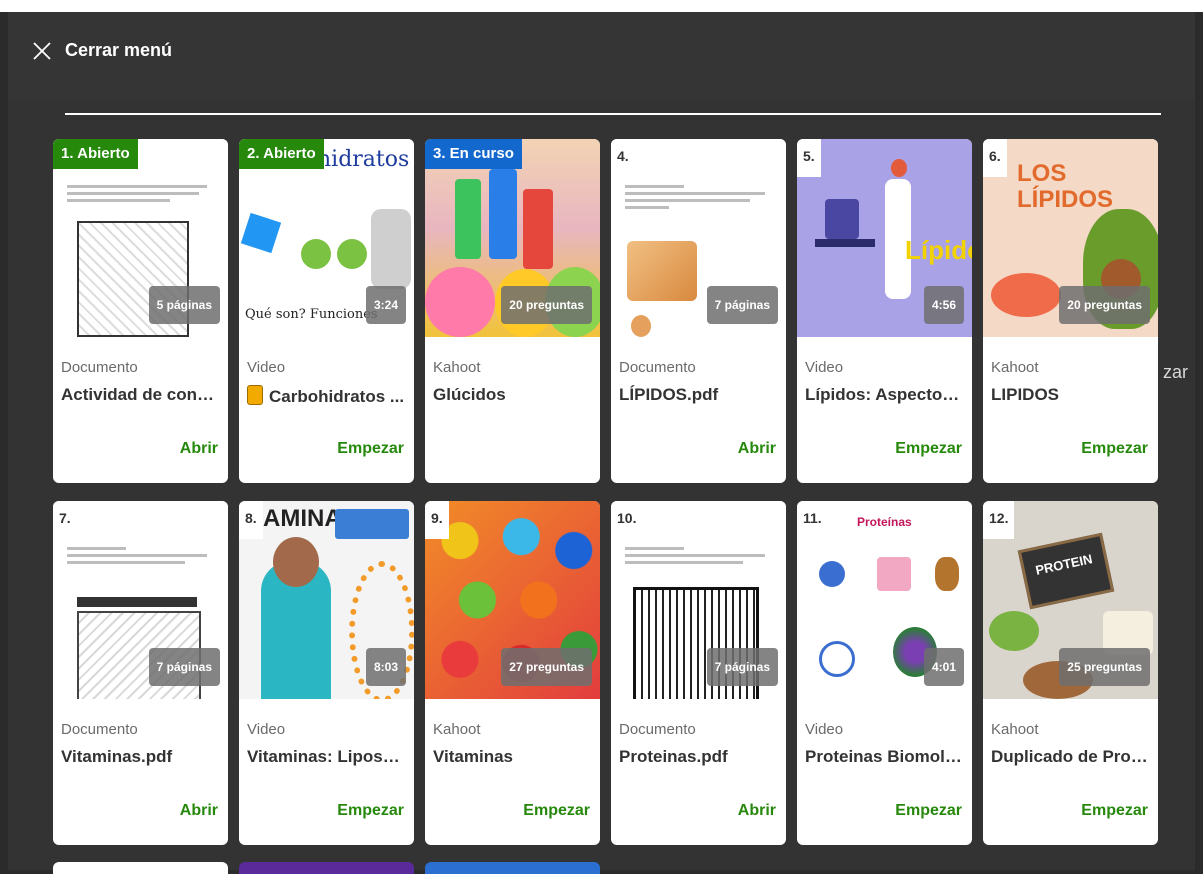 The height and width of the screenshot is (874, 1203). What do you see at coordinates (119, 50) in the screenshot?
I see `close-menu-label: Cerrar menú` at bounding box center [119, 50].